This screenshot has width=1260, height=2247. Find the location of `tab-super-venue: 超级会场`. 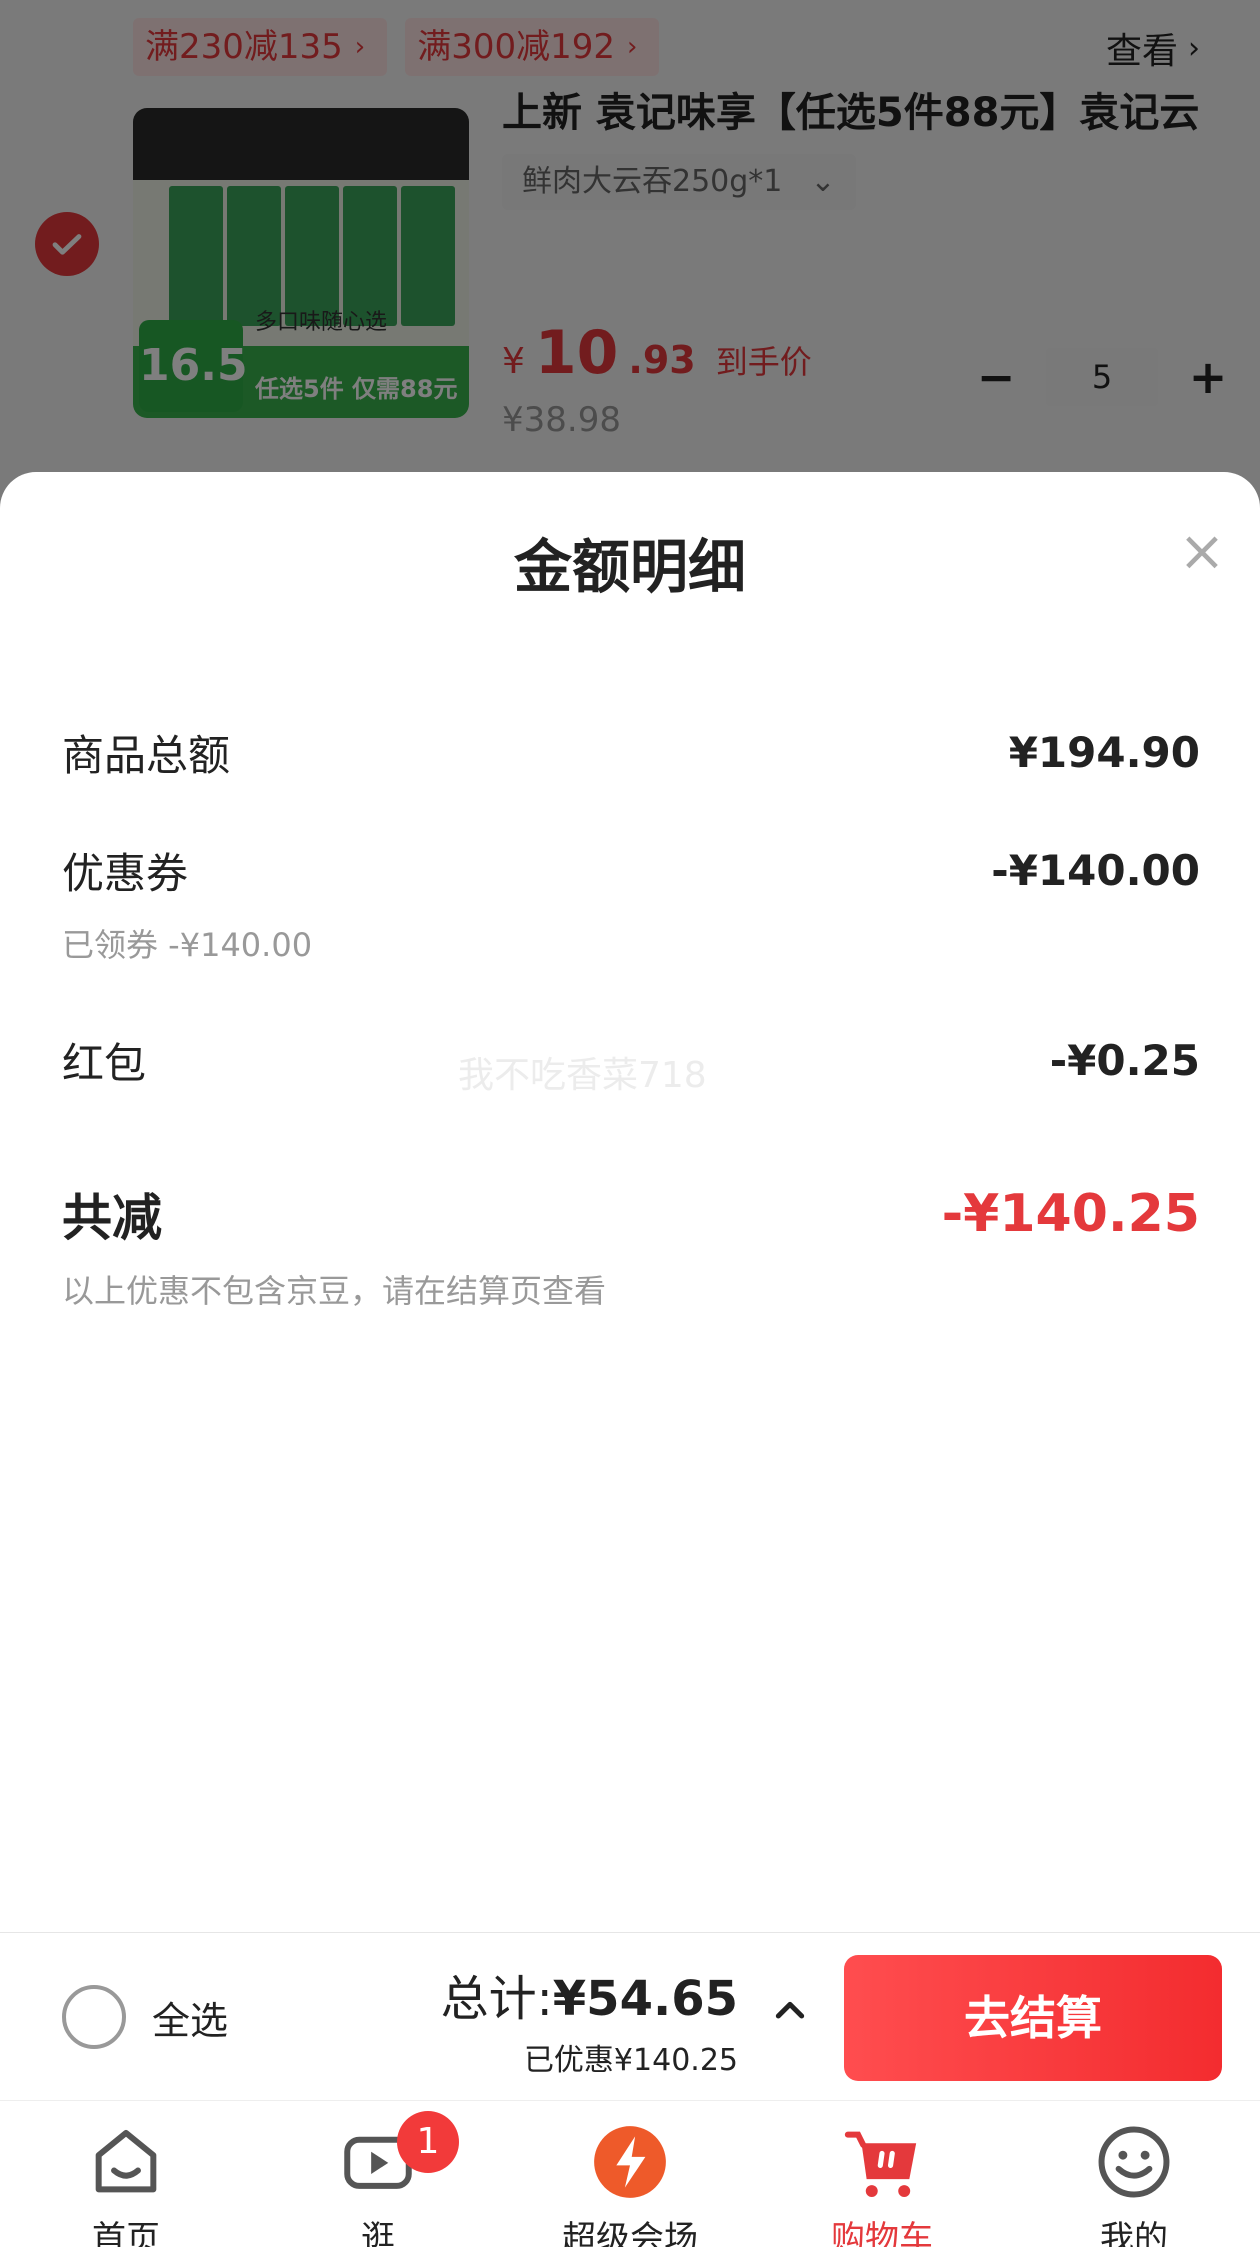

tab-super-venue: 超级会场 is located at coordinates (630, 2174).